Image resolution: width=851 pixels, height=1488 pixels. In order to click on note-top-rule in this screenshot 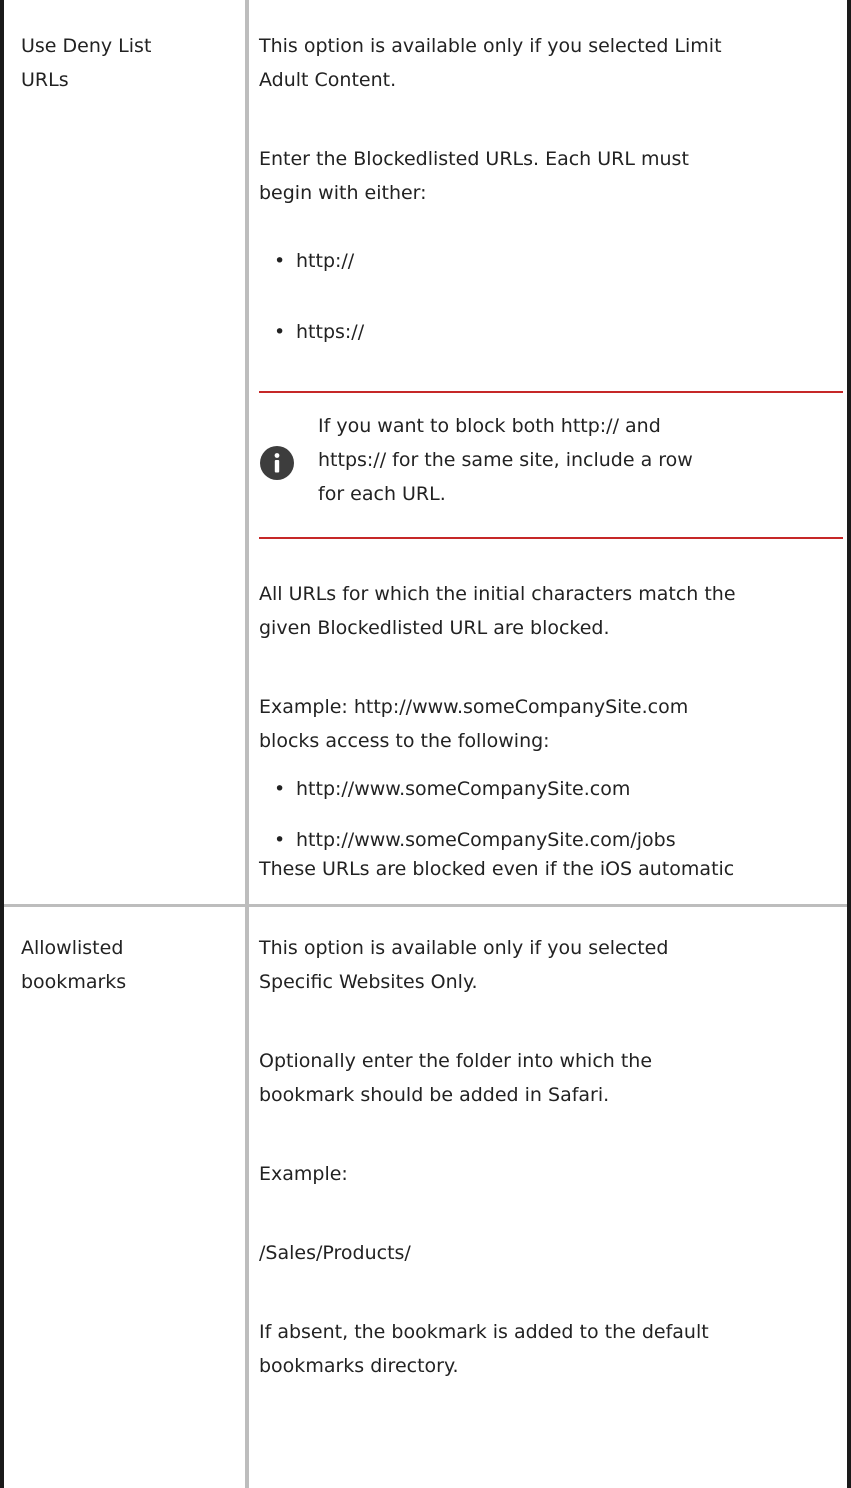, I will do `click(551, 392)`.